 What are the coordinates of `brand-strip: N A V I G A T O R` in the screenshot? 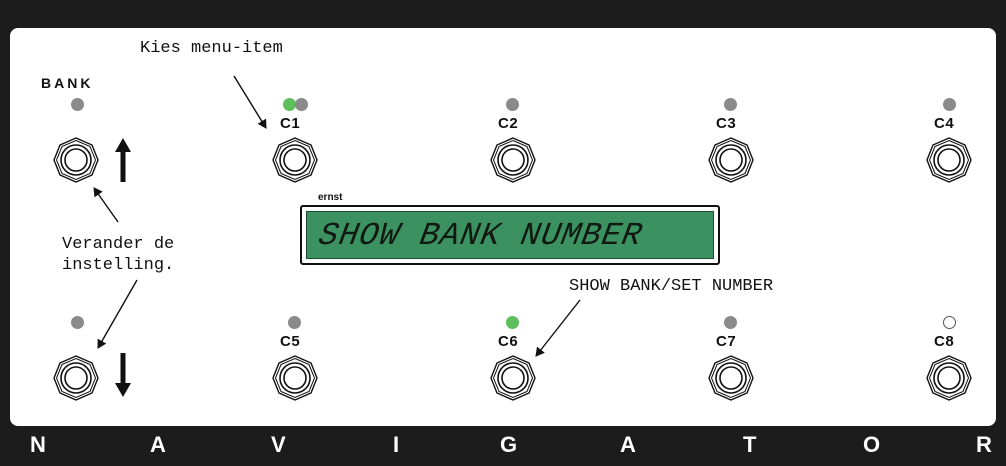 It's located at (503, 447).